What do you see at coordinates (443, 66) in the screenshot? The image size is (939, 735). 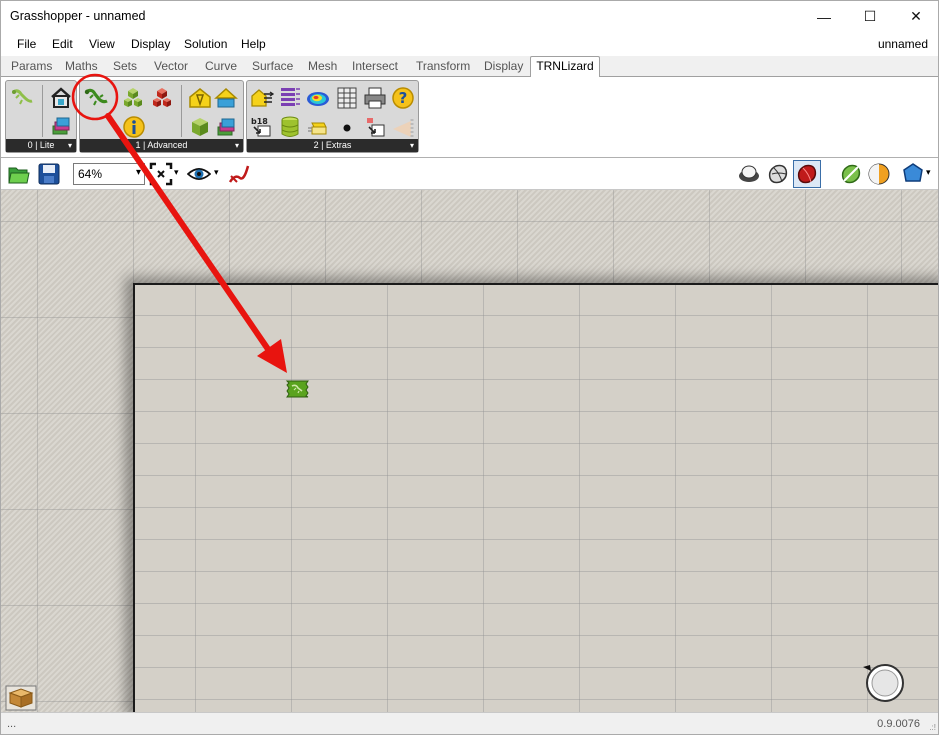 I see `tab-transform: Transform` at bounding box center [443, 66].